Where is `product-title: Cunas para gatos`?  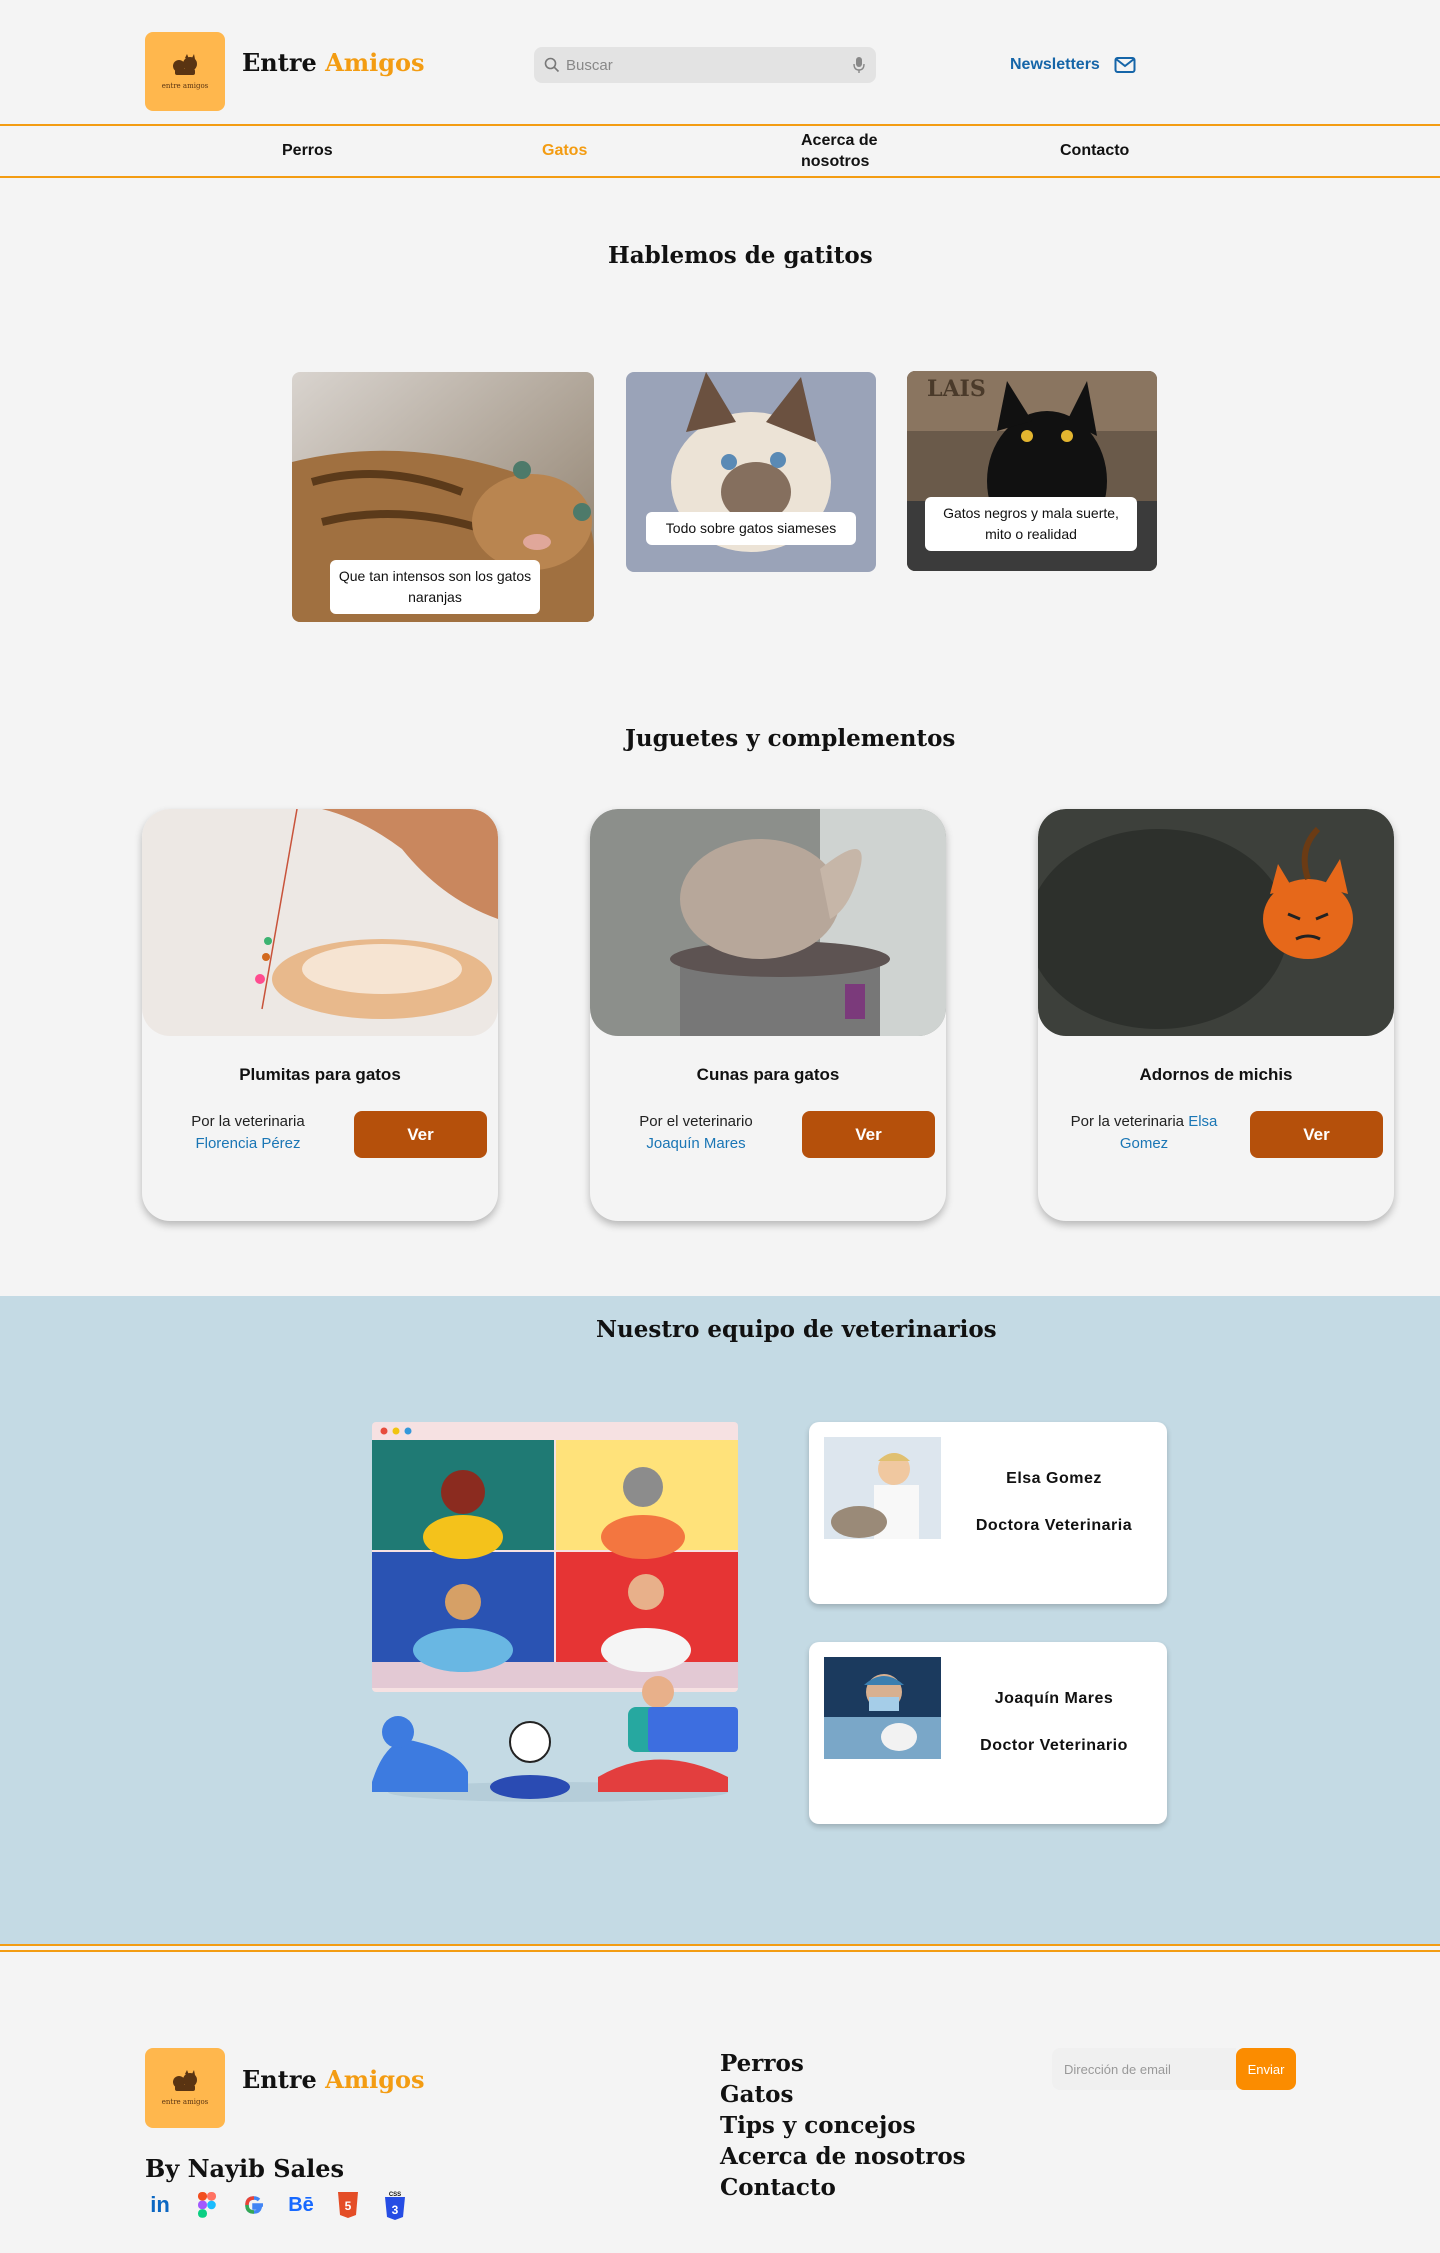 product-title: Cunas para gatos is located at coordinates (768, 1074).